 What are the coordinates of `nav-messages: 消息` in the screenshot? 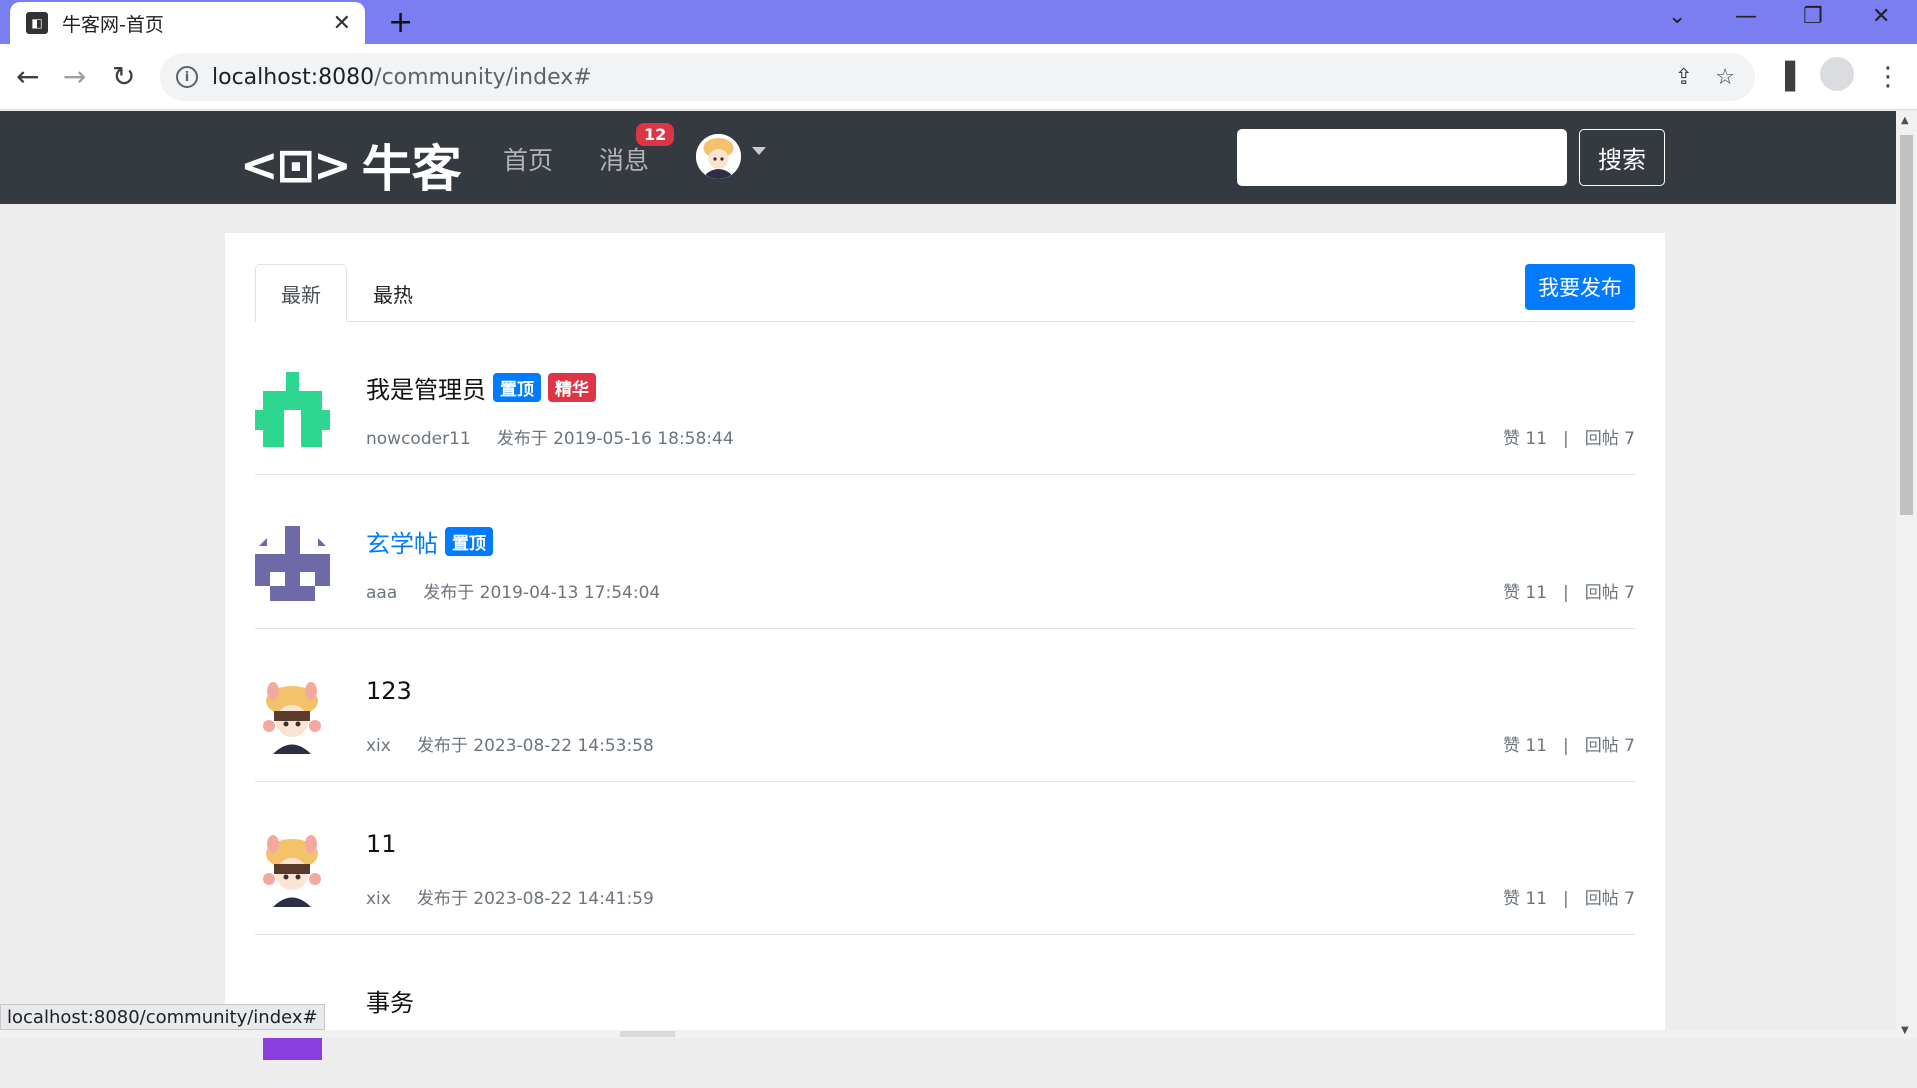 It's located at (624, 159).